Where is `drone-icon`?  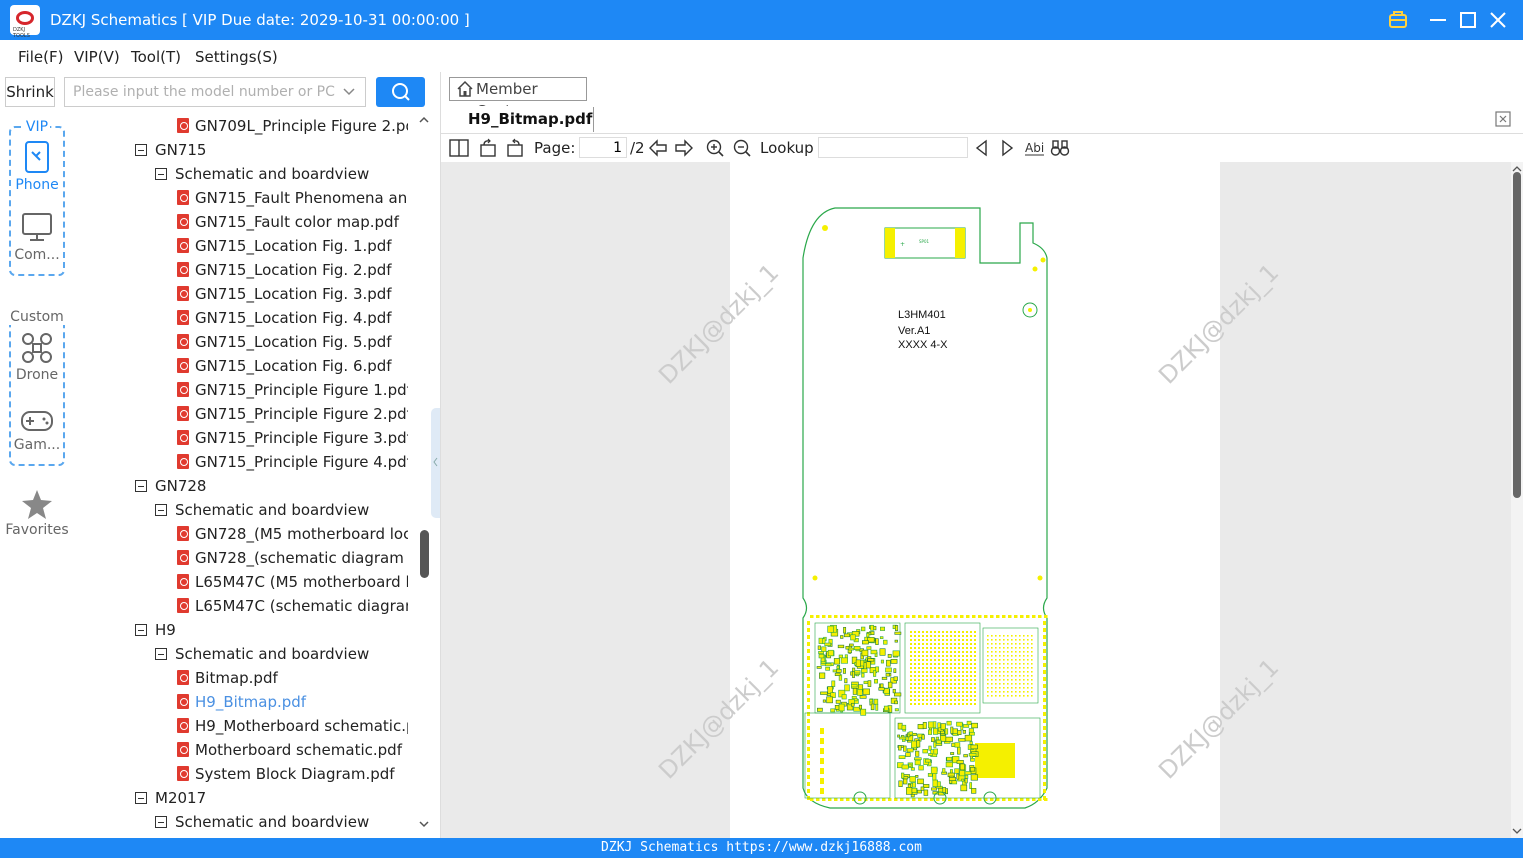
drone-icon is located at coordinates (37, 348).